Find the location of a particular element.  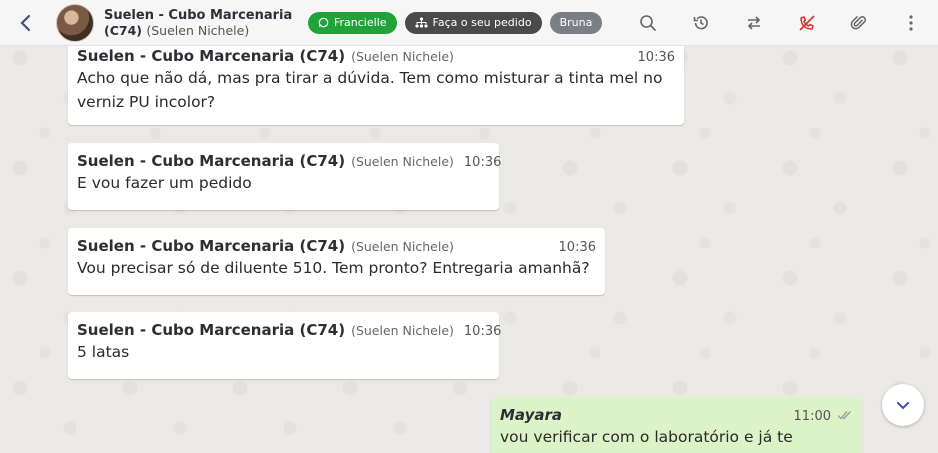

hangup-button is located at coordinates (807, 23).